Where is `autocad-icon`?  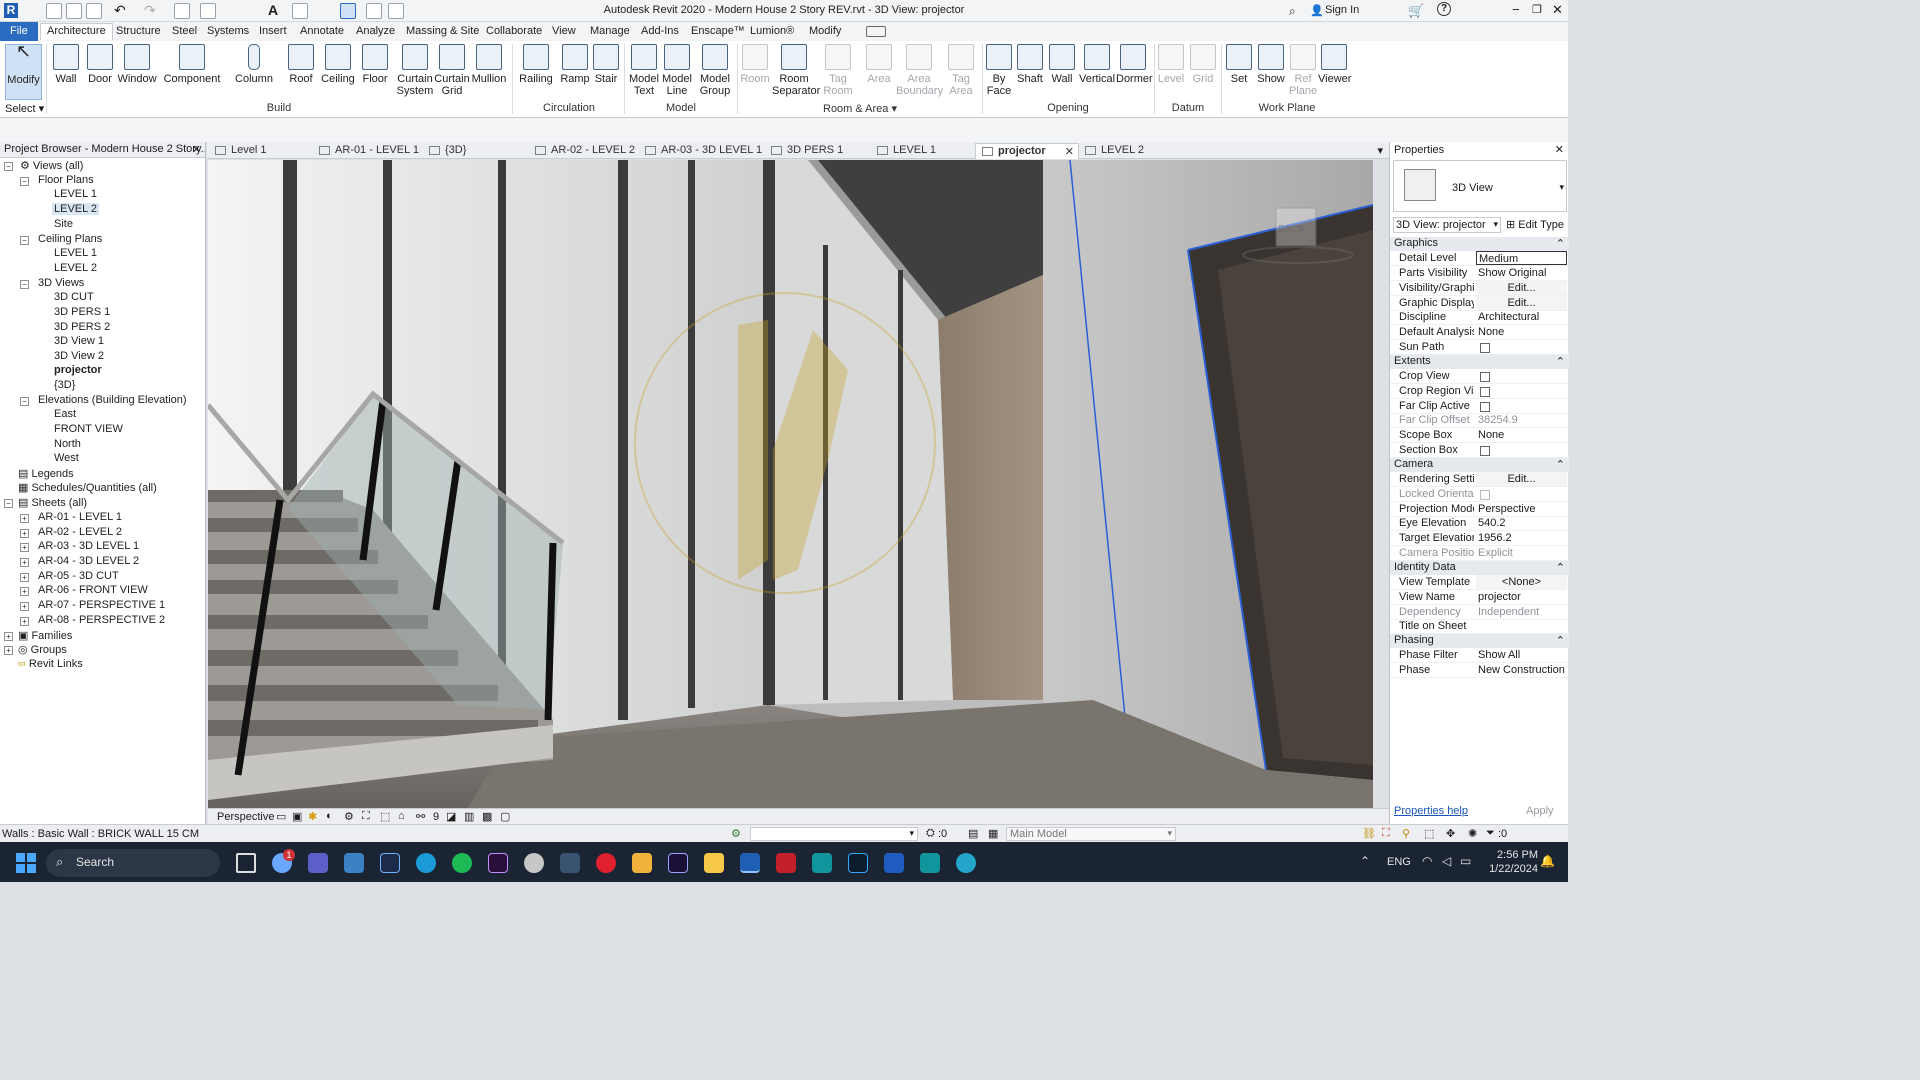 autocad-icon is located at coordinates (786, 863).